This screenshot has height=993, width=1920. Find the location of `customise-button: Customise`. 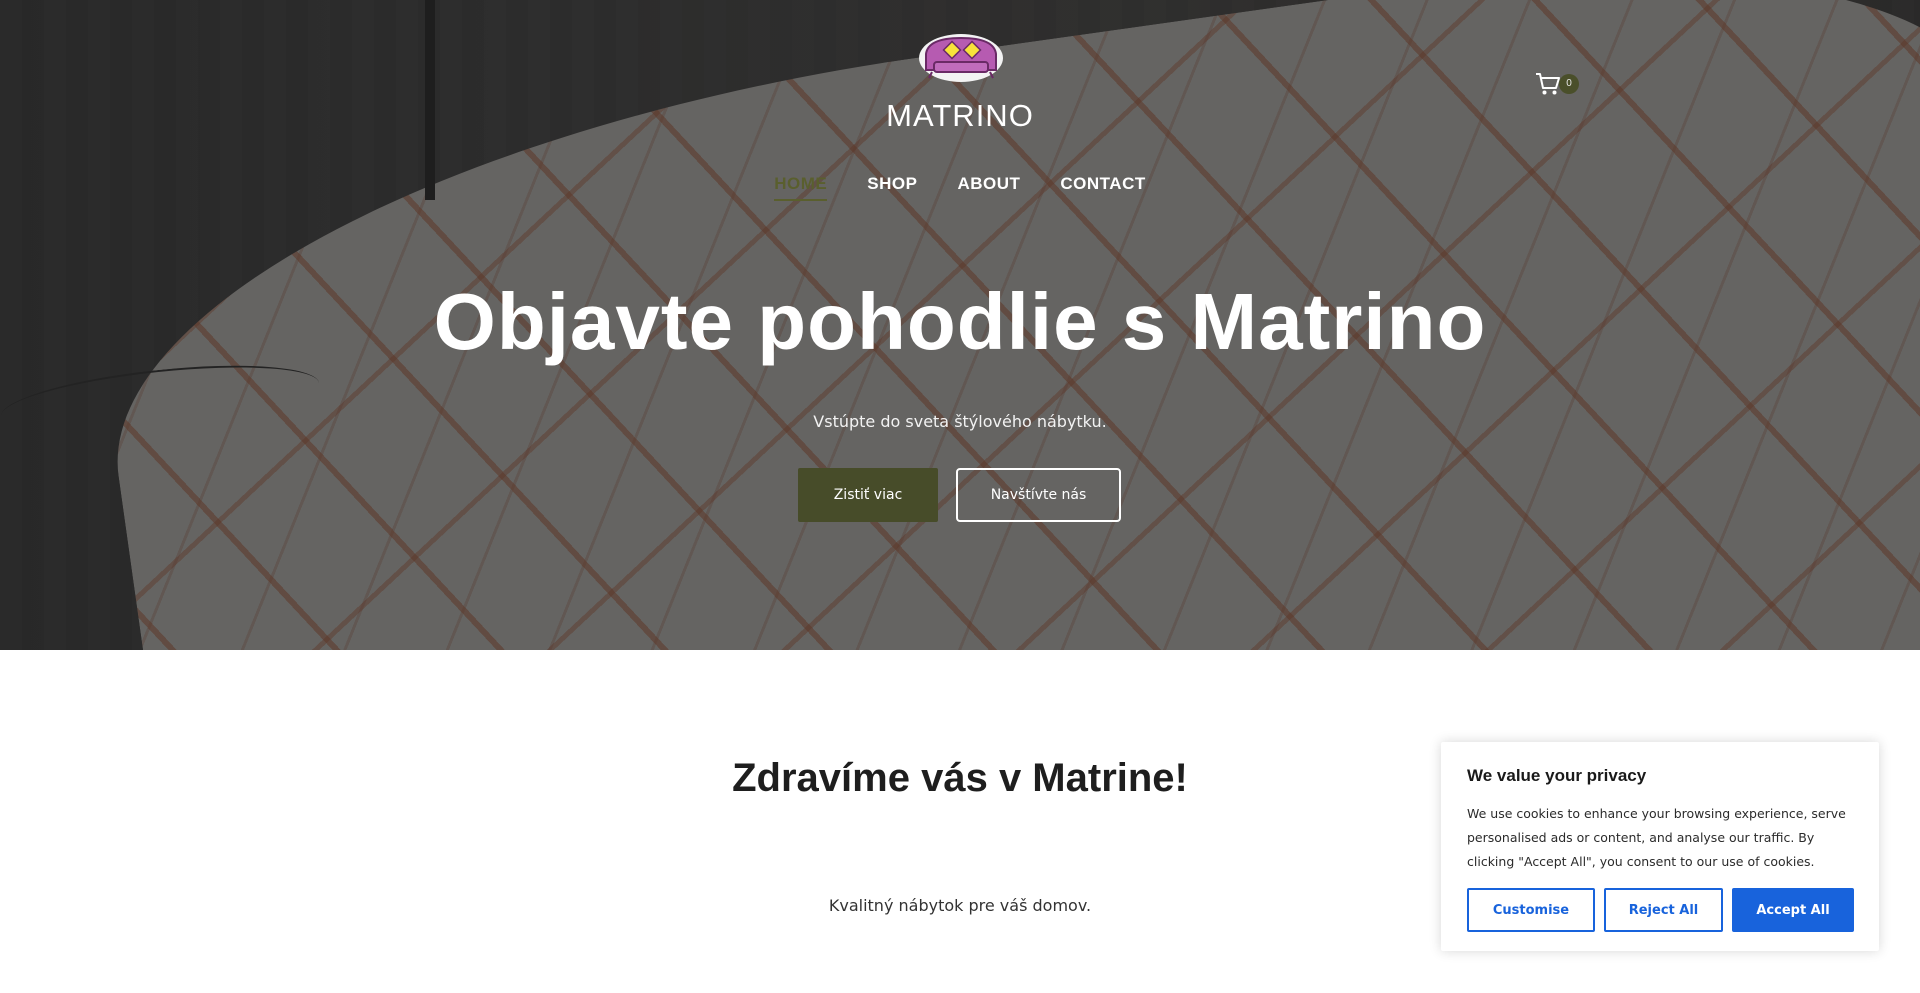

customise-button: Customise is located at coordinates (1531, 910).